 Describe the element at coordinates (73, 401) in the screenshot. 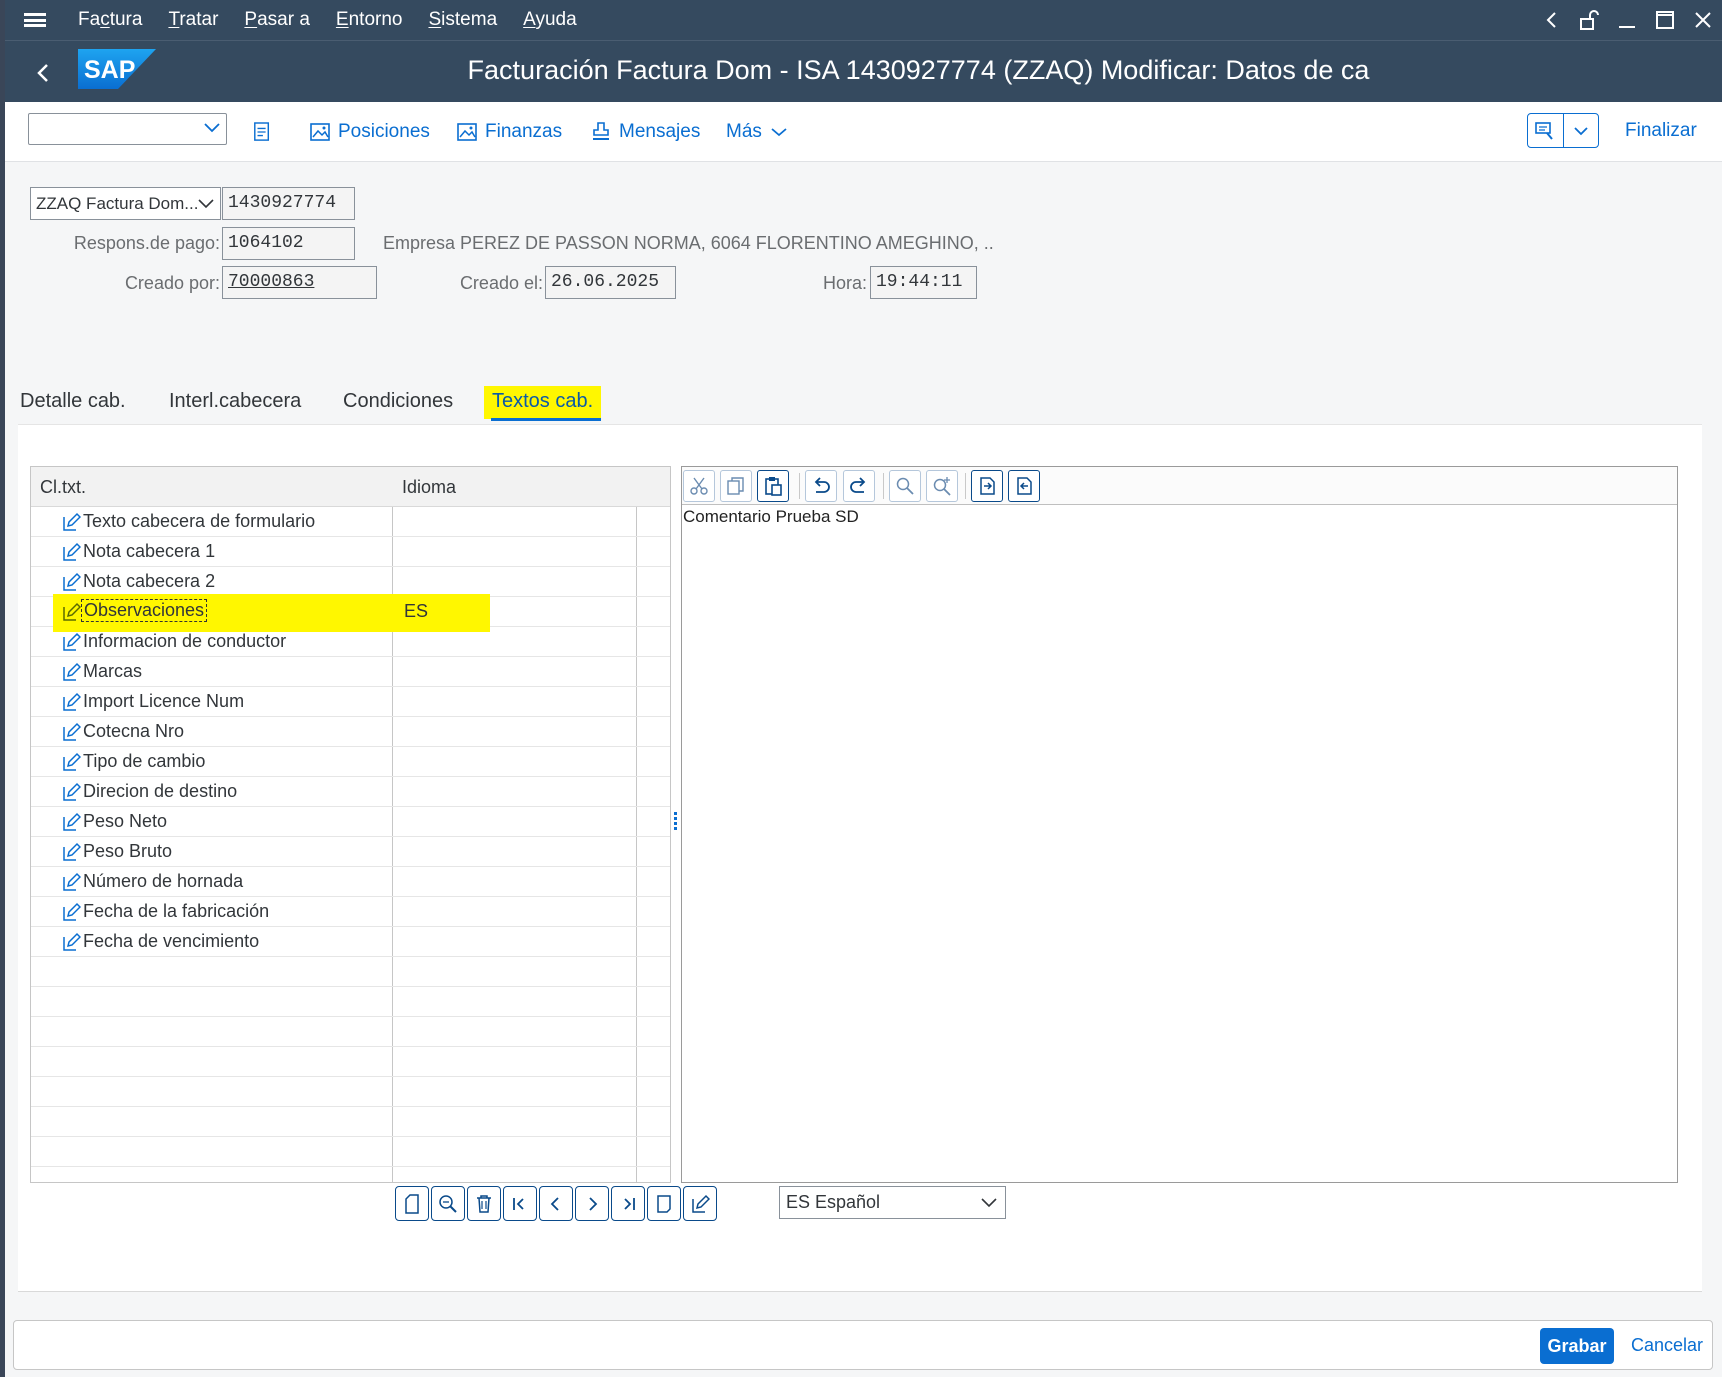

I see `tab-detalle-cab: Detalle cab.` at that location.